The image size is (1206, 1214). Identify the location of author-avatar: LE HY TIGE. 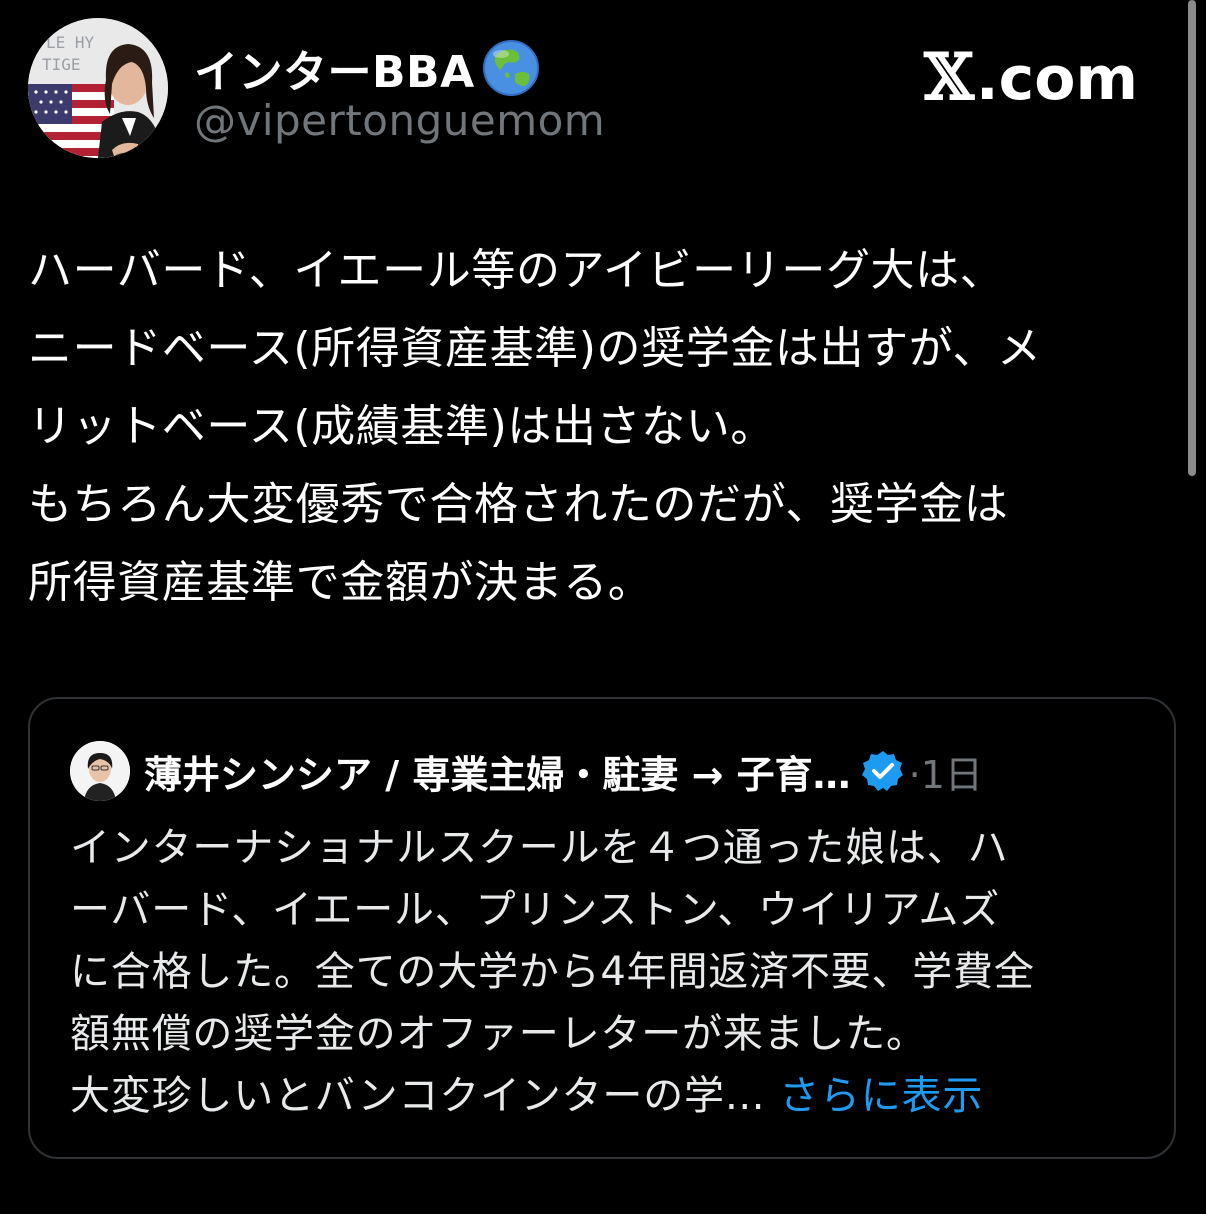
(98, 88).